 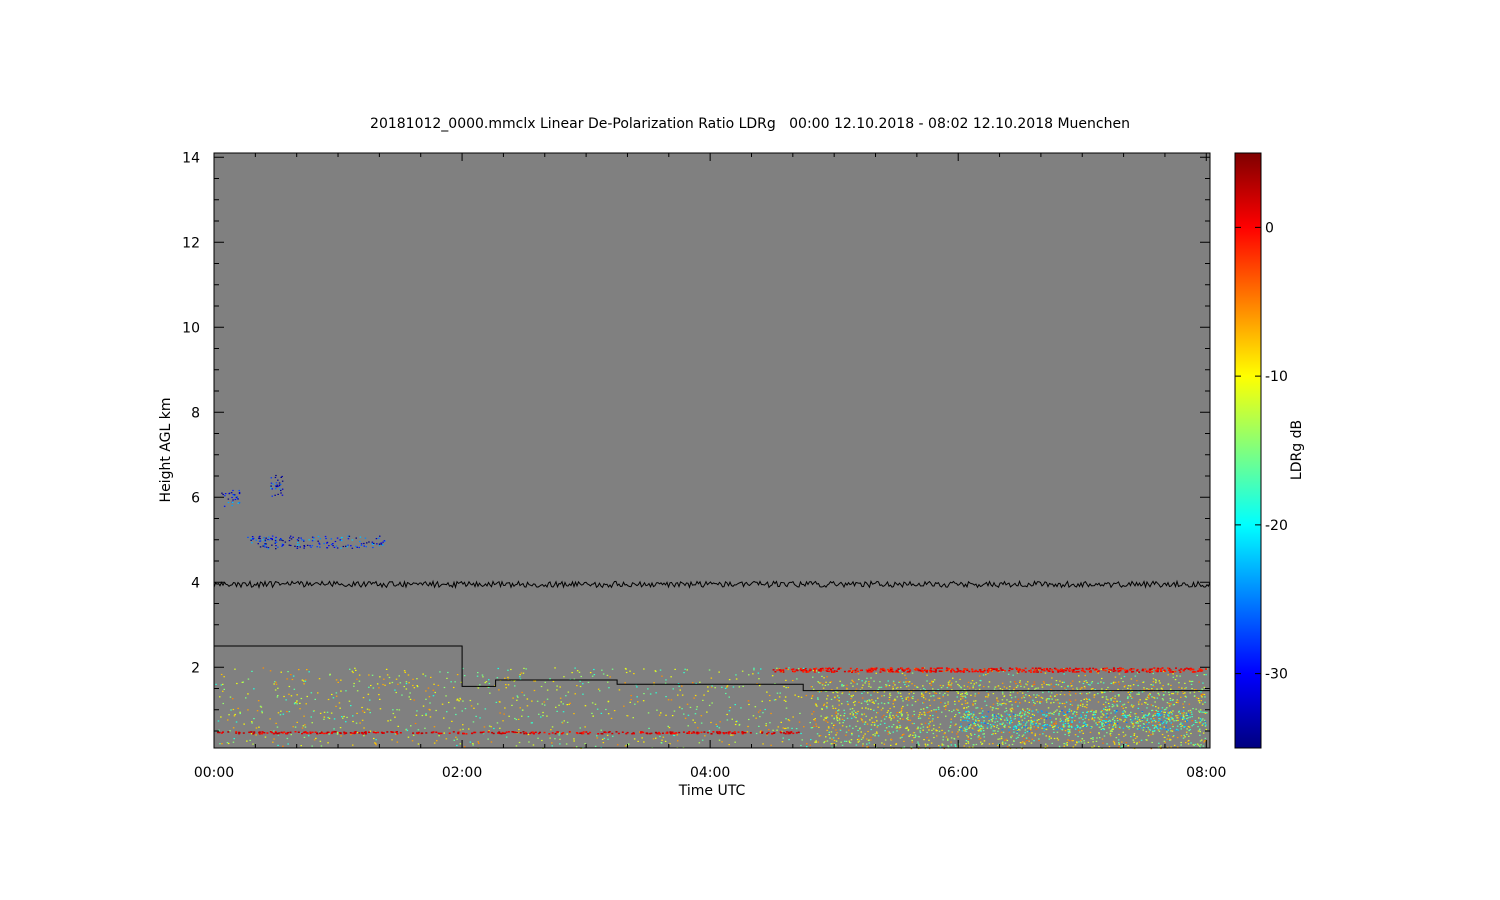 I want to click on colorbar-tick-label: -30, so click(x=1276, y=675).